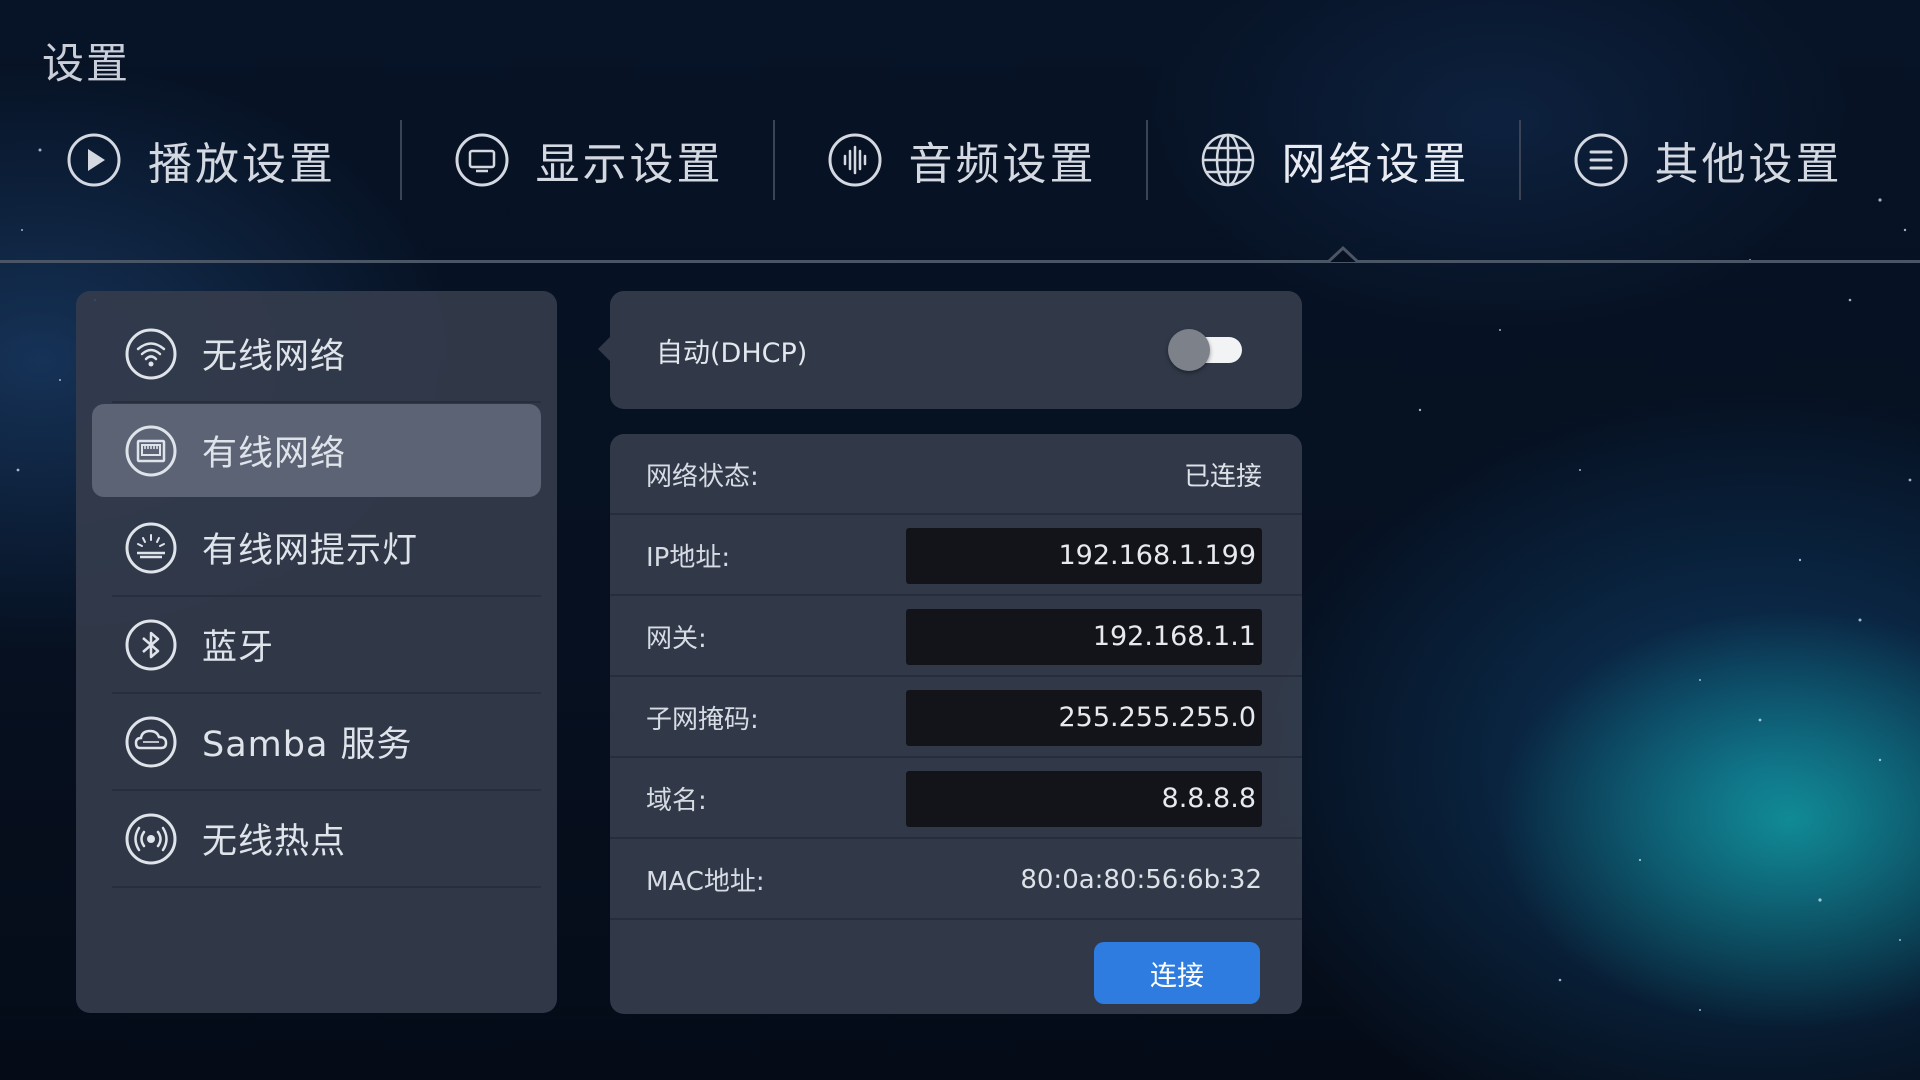  What do you see at coordinates (482, 160) in the screenshot?
I see `monitor-icon` at bounding box center [482, 160].